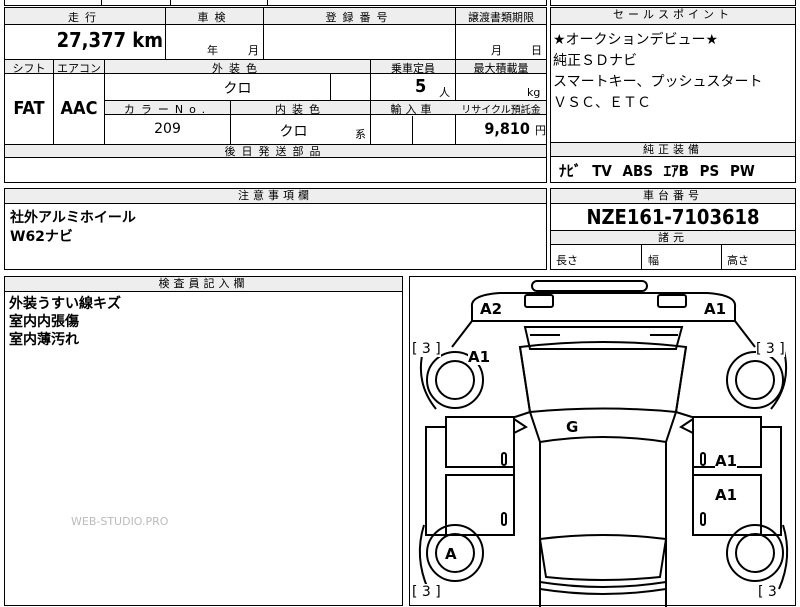  What do you see at coordinates (360, 134) in the screenshot?
I see `interior-color-suffix: 系` at bounding box center [360, 134].